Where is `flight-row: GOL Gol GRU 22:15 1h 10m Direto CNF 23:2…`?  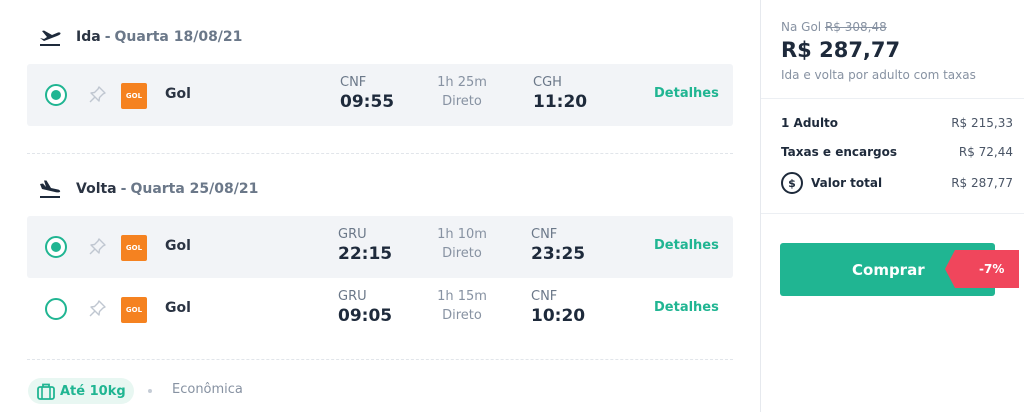 flight-row: GOL Gol GRU 22:15 1h 10m Direto CNF 23:2… is located at coordinates (380, 247).